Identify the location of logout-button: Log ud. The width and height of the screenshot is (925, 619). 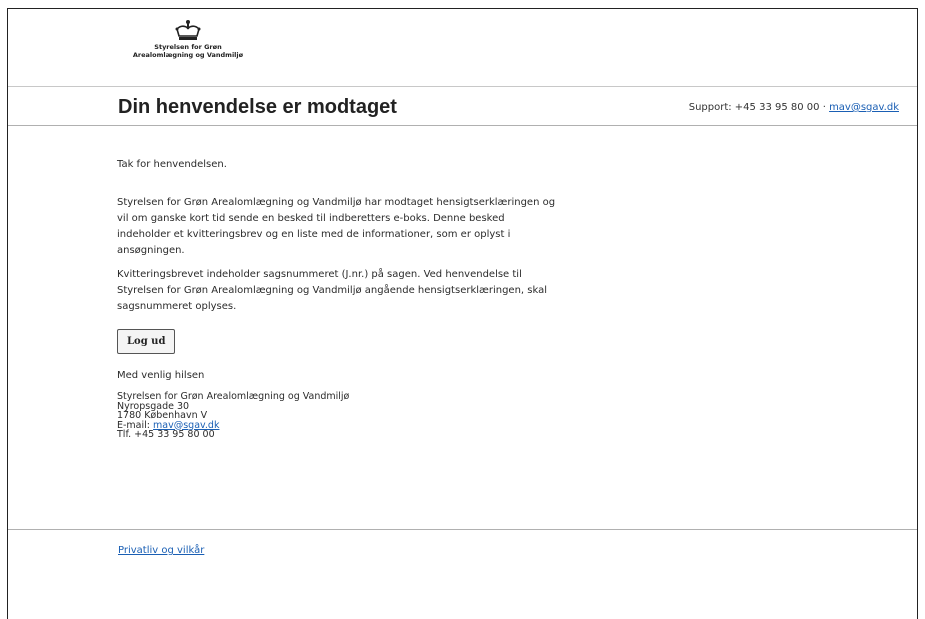
(146, 341).